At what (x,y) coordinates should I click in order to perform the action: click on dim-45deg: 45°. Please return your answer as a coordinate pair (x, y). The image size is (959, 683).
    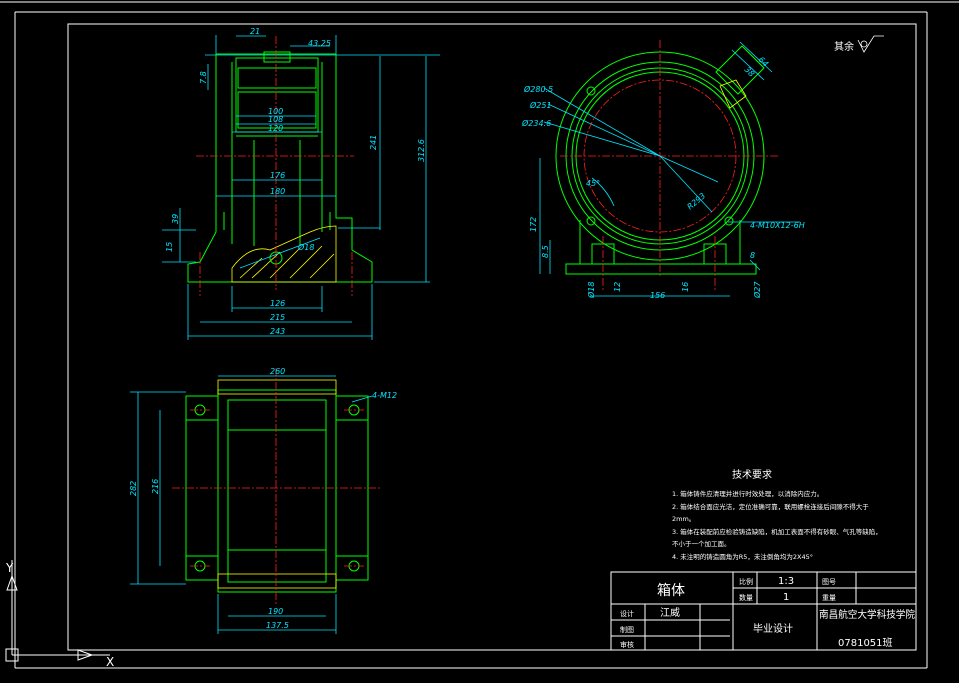
    Looking at the image, I should click on (593, 183).